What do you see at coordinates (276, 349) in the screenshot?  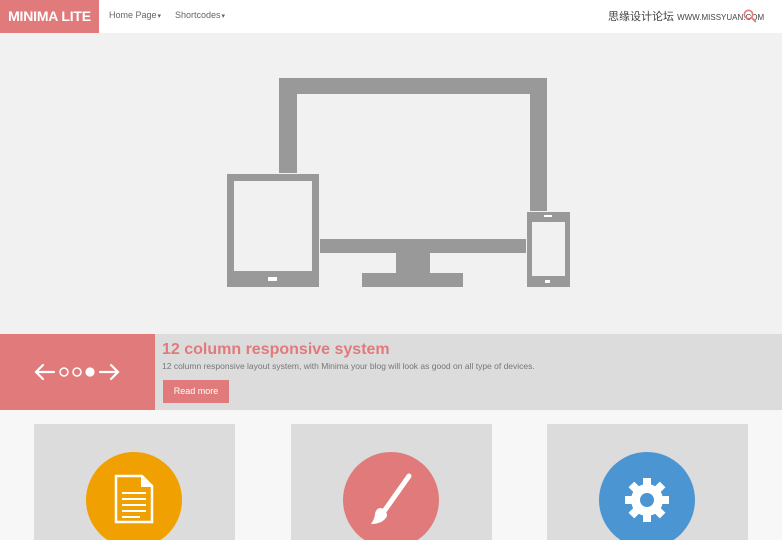 I see `slide-title: 12 column responsive system` at bounding box center [276, 349].